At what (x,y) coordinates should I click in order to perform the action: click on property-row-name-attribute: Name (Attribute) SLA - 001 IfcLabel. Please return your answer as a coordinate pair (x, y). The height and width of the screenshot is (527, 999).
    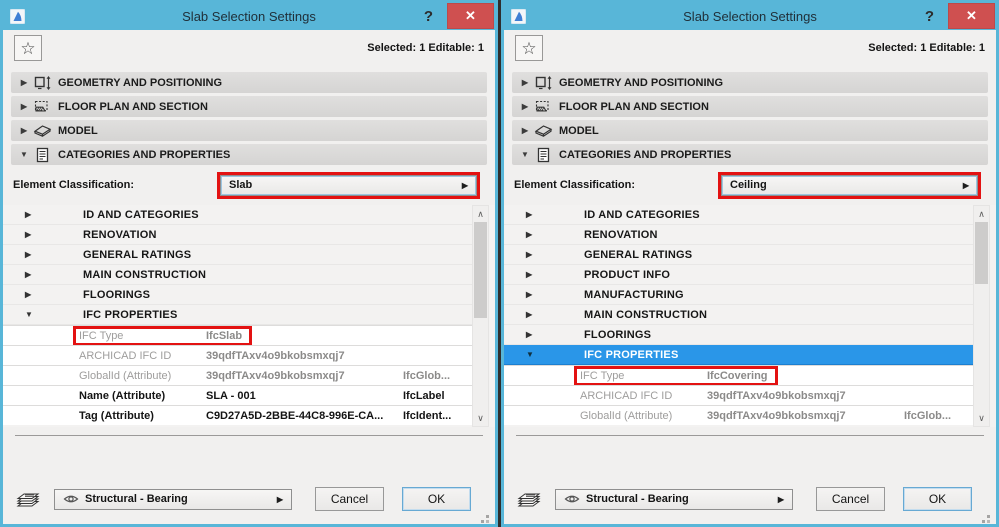
    Looking at the image, I should click on (237, 395).